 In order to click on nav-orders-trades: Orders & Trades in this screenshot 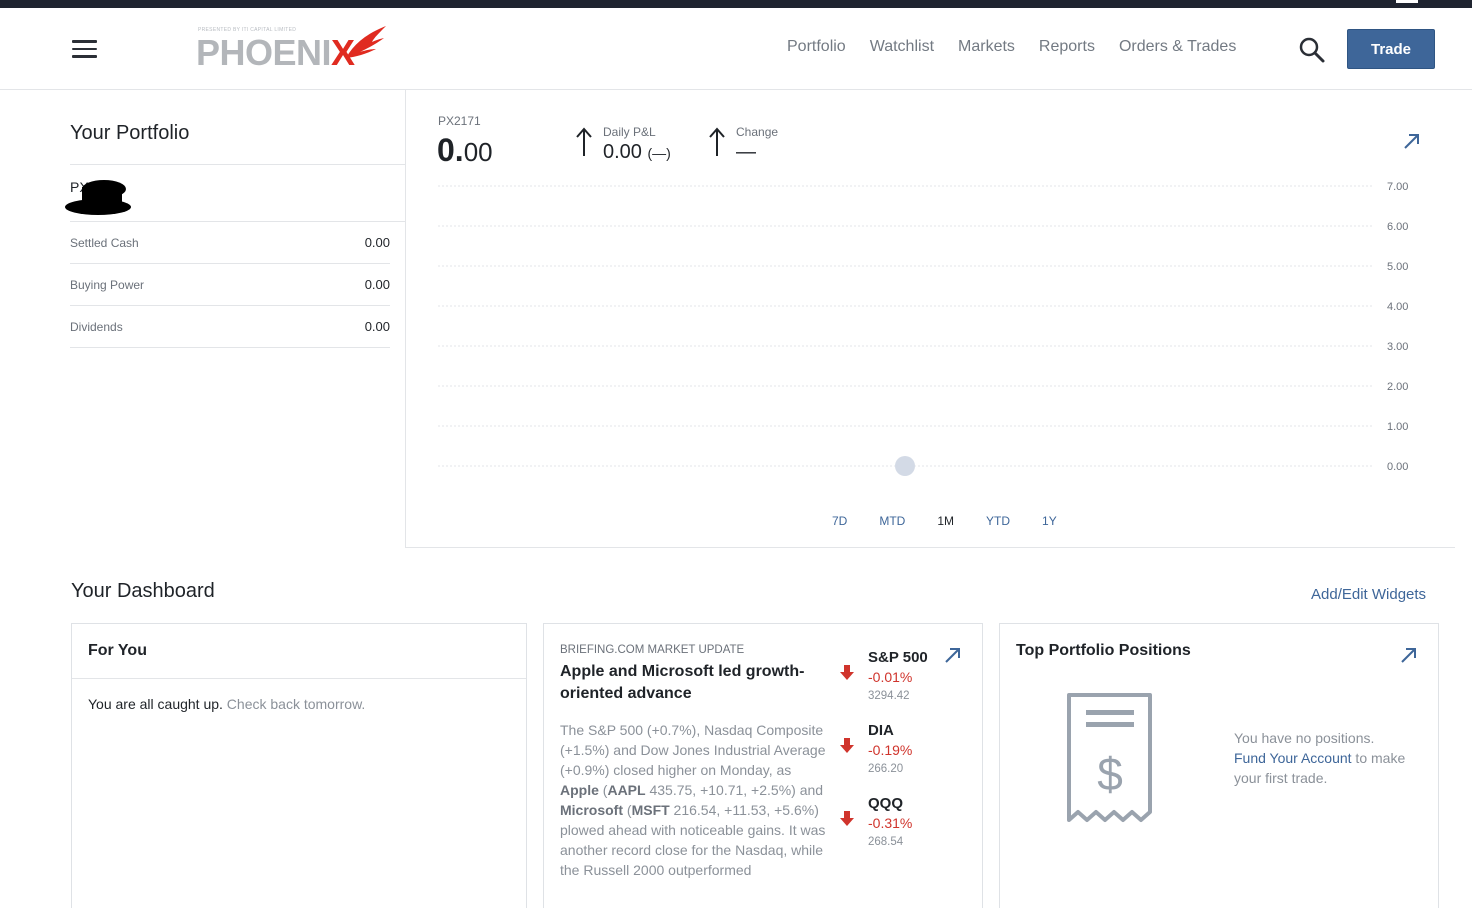, I will do `click(1177, 47)`.